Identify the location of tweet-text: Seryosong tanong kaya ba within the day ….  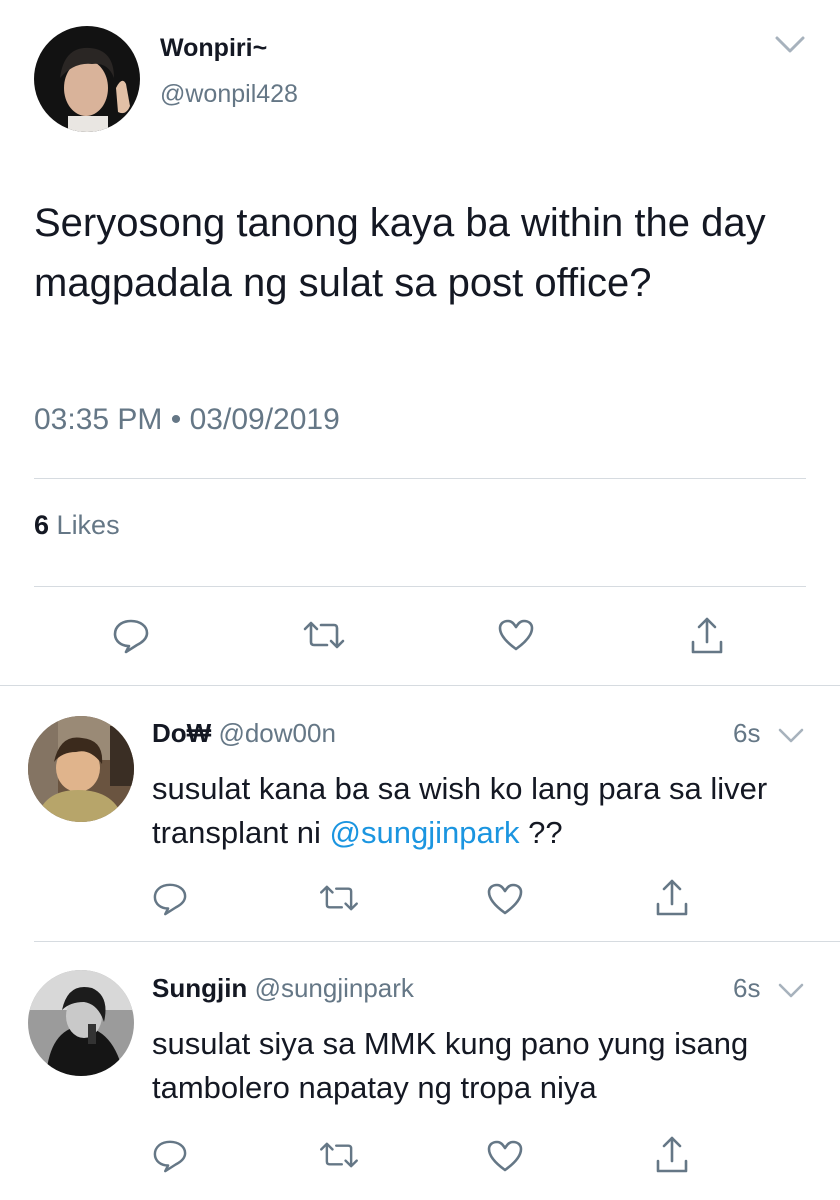
(400, 253).